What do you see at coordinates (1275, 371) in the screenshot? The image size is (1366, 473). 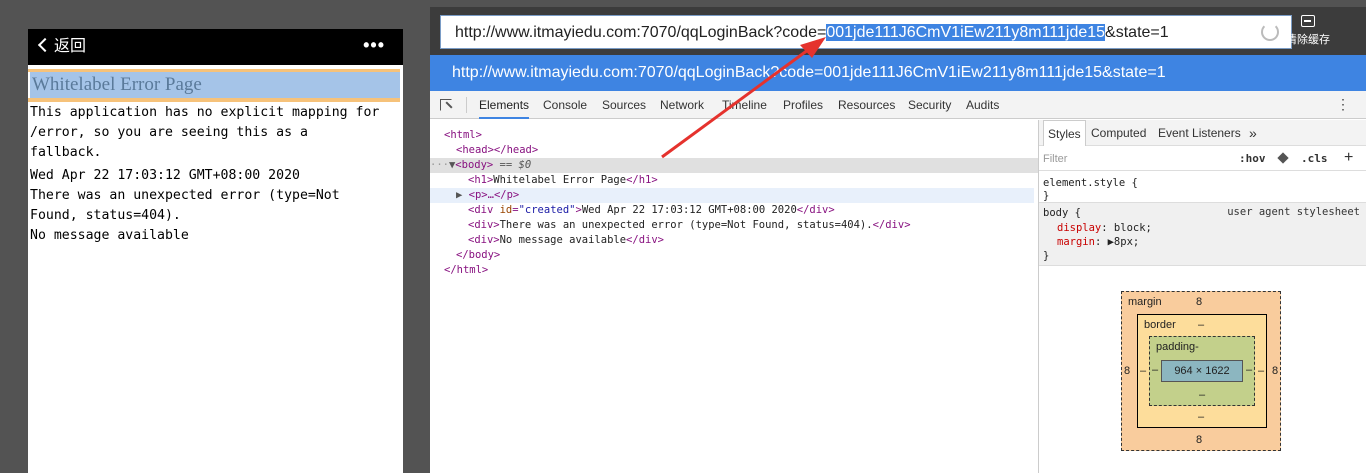 I see `margin-right-value: 8` at bounding box center [1275, 371].